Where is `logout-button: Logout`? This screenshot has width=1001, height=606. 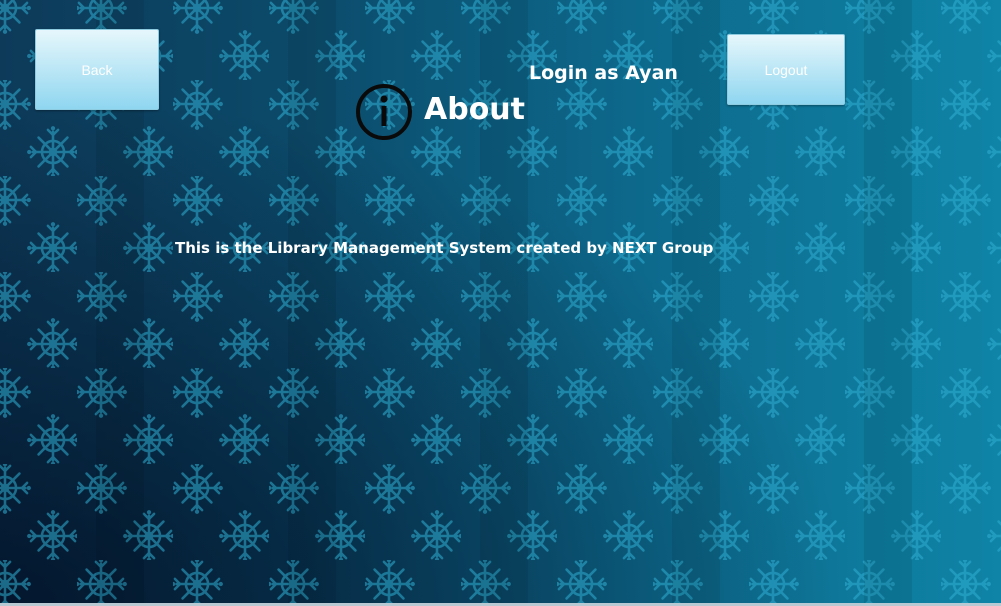 logout-button: Logout is located at coordinates (786, 69).